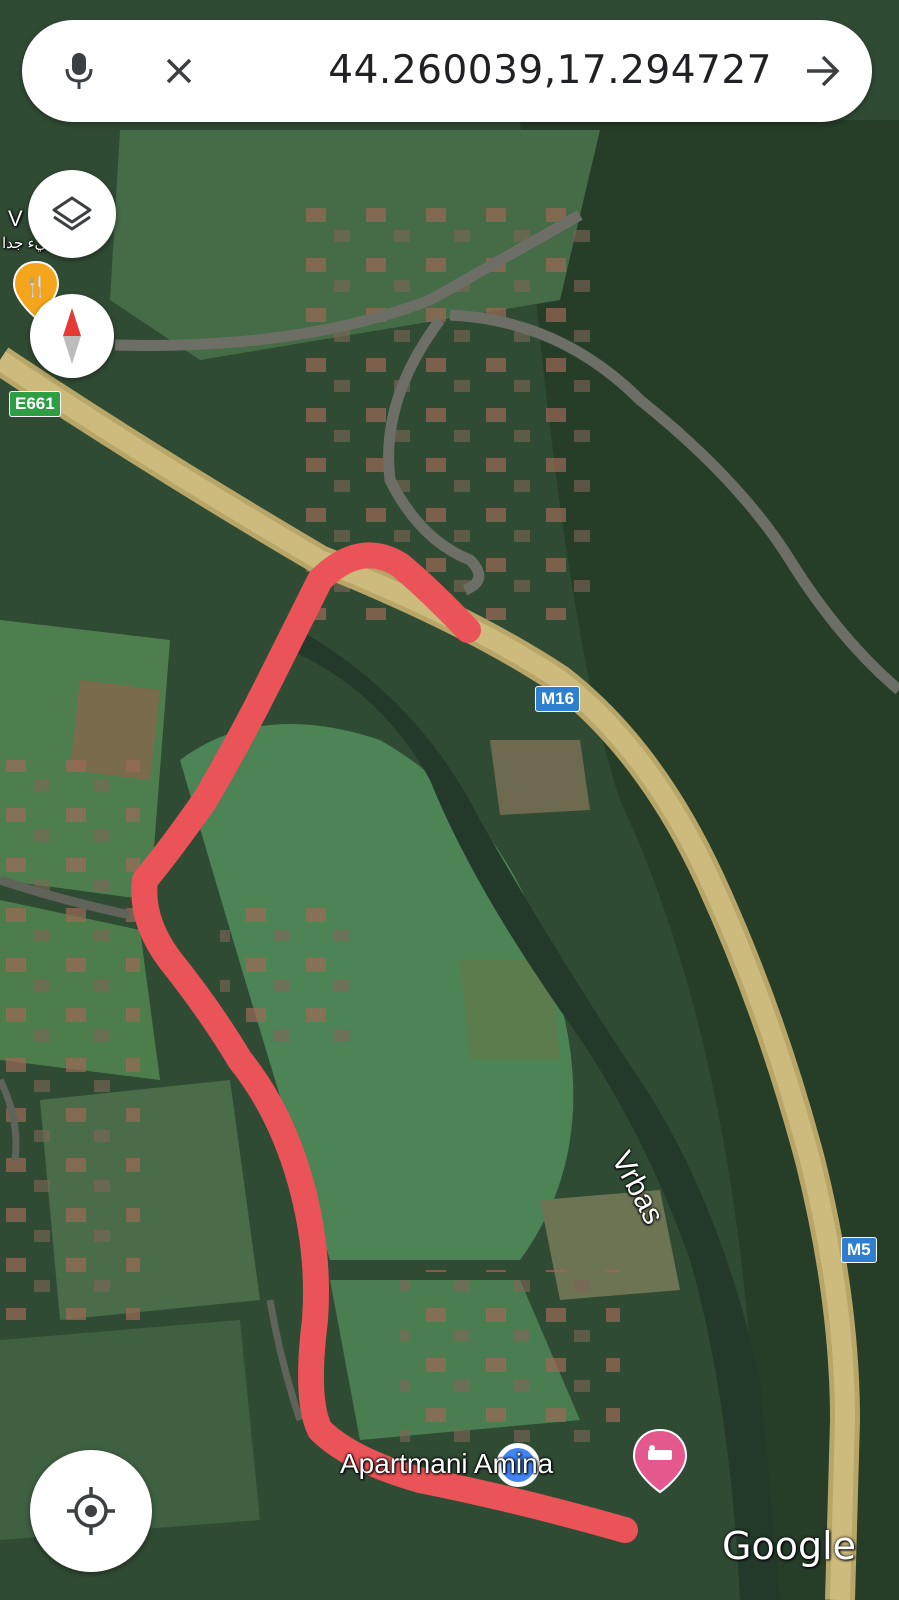 This screenshot has width=899, height=1600. I want to click on layers-icon, so click(72, 213).